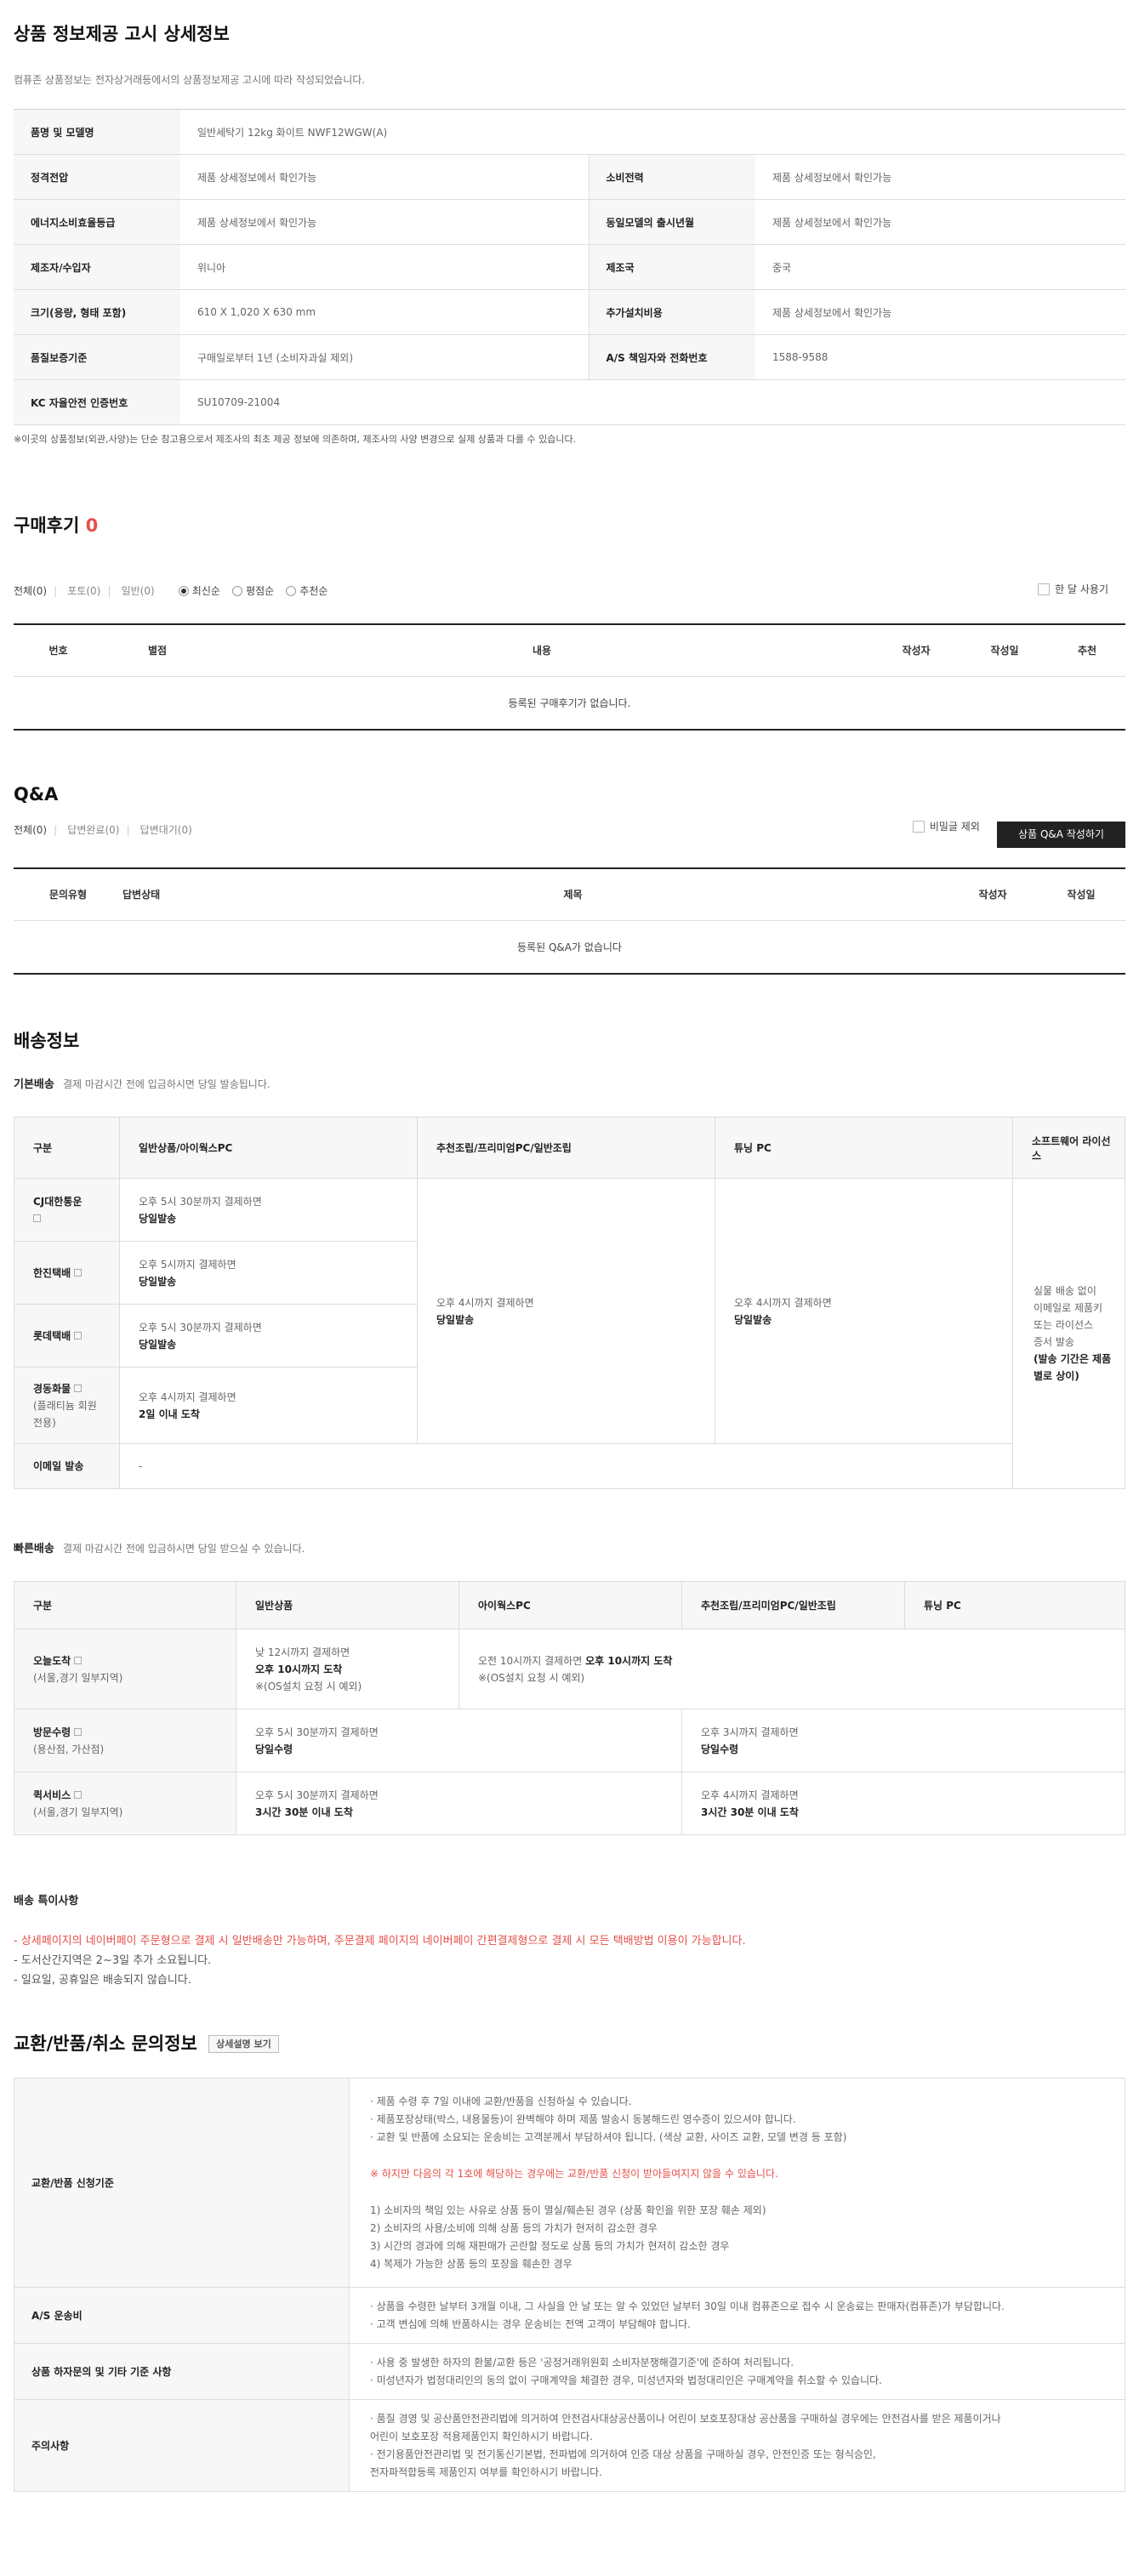  I want to click on deadline-text: 오후 3시까지 결제하면, so click(750, 1732).